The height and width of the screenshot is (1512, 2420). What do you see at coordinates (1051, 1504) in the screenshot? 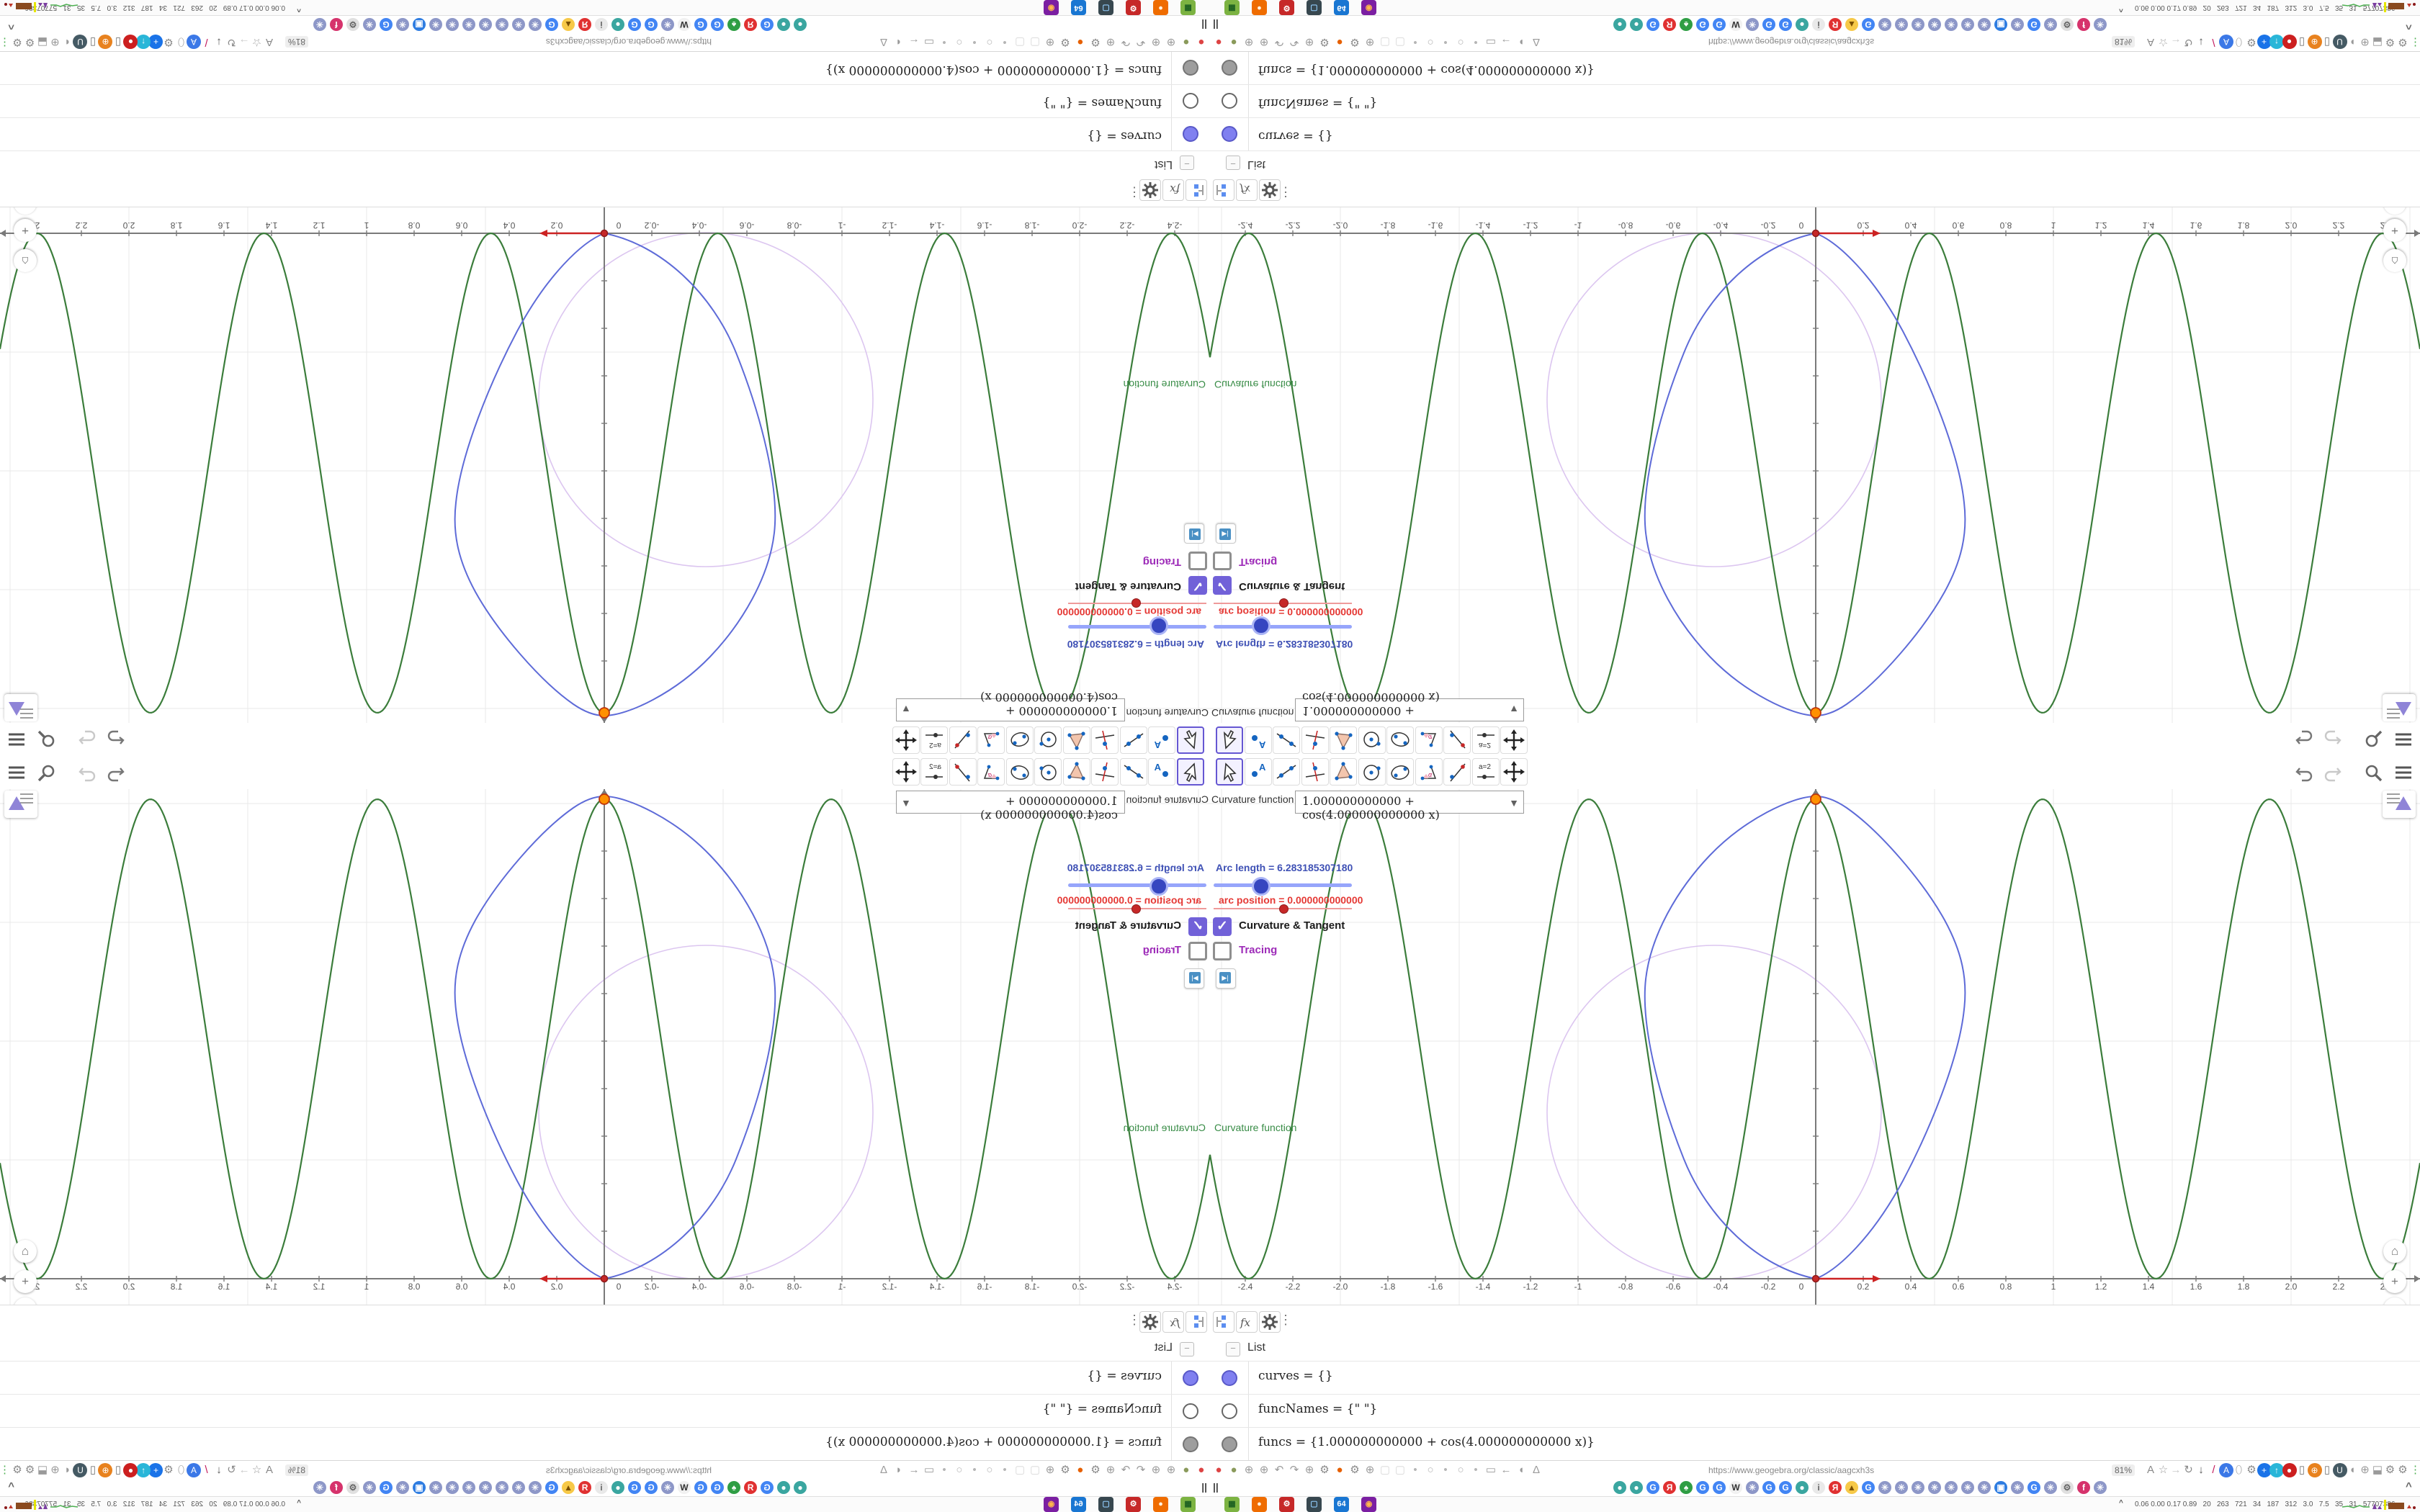
I see `owl-app-icon: ◉` at bounding box center [1051, 1504].